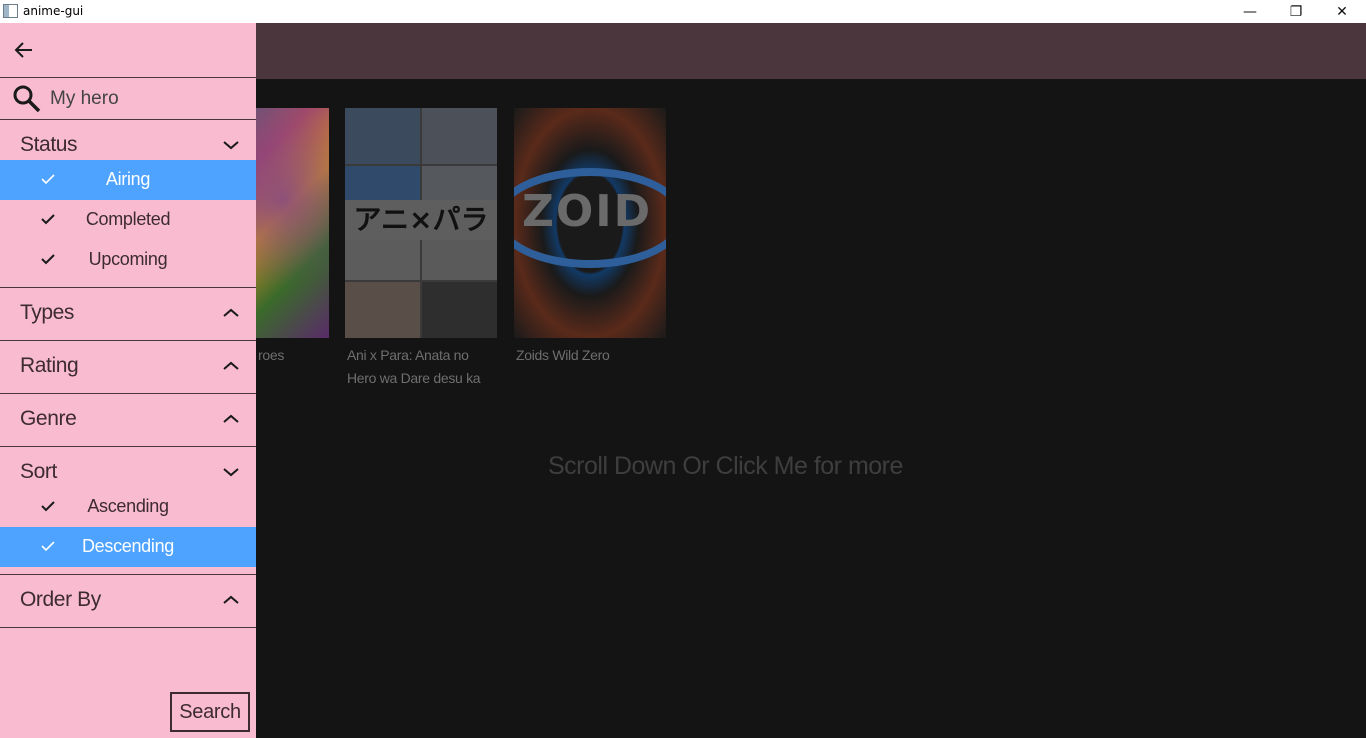 The height and width of the screenshot is (738, 1366). I want to click on status-option-upcoming: Upcoming, so click(128, 260).